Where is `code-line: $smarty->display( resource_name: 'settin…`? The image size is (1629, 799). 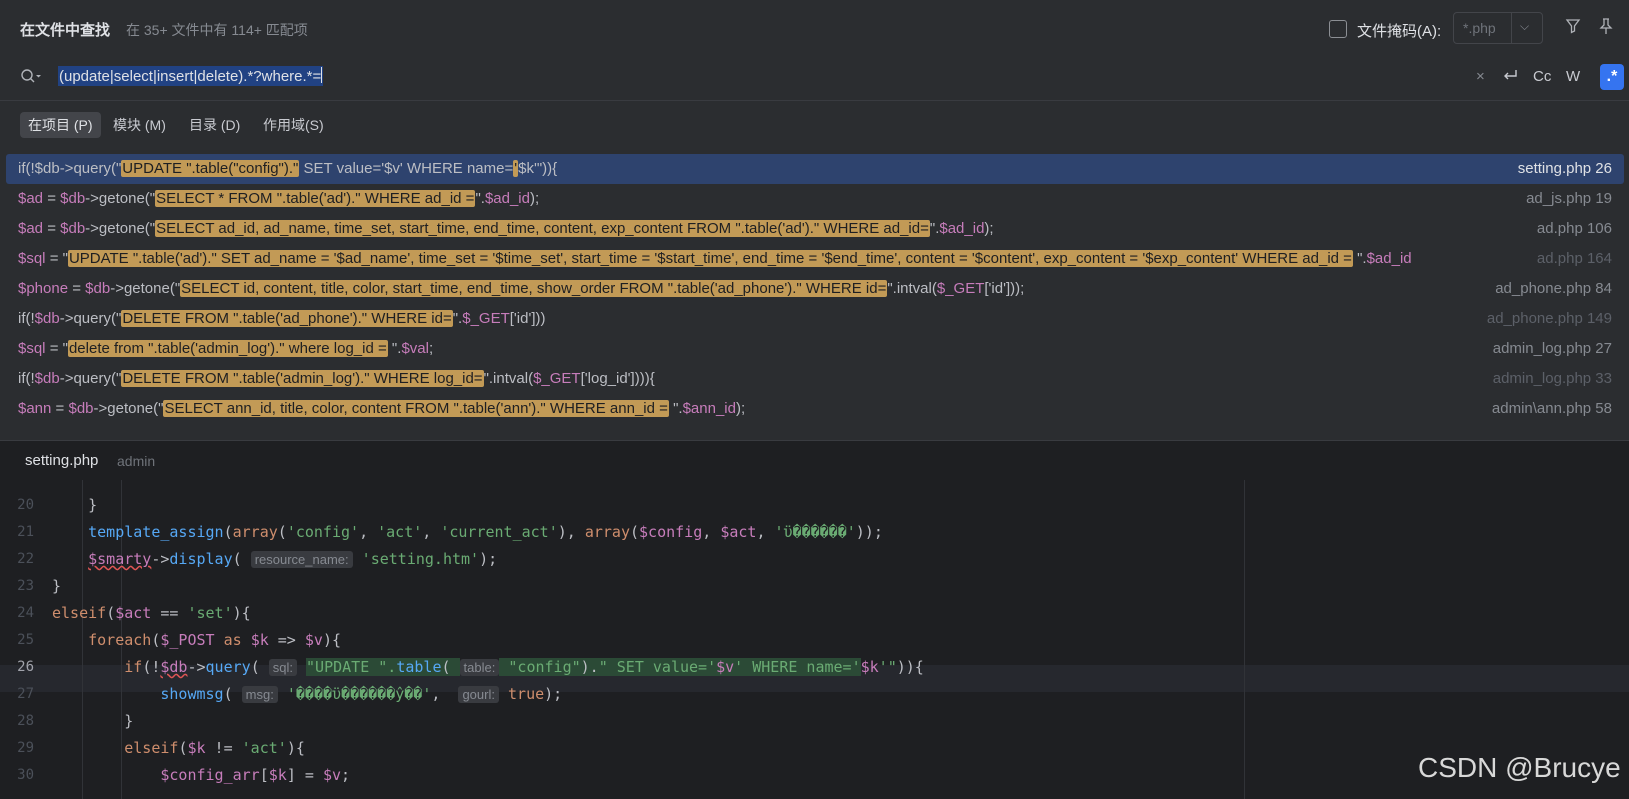 code-line: $smarty->display( resource_name: 'settin… is located at coordinates (293, 559).